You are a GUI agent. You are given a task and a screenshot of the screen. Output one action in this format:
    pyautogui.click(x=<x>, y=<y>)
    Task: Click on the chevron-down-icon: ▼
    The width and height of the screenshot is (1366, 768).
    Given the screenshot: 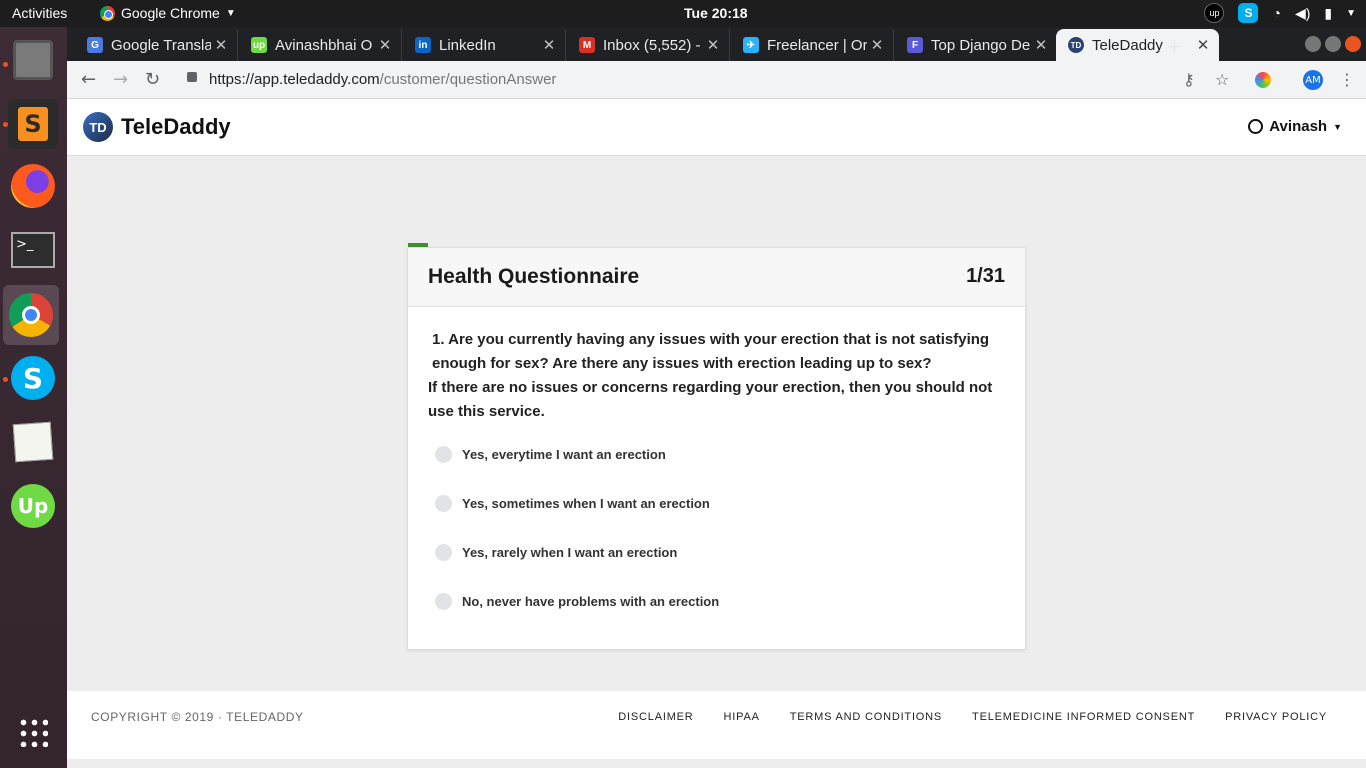 What is the action you would take?
    pyautogui.click(x=230, y=13)
    